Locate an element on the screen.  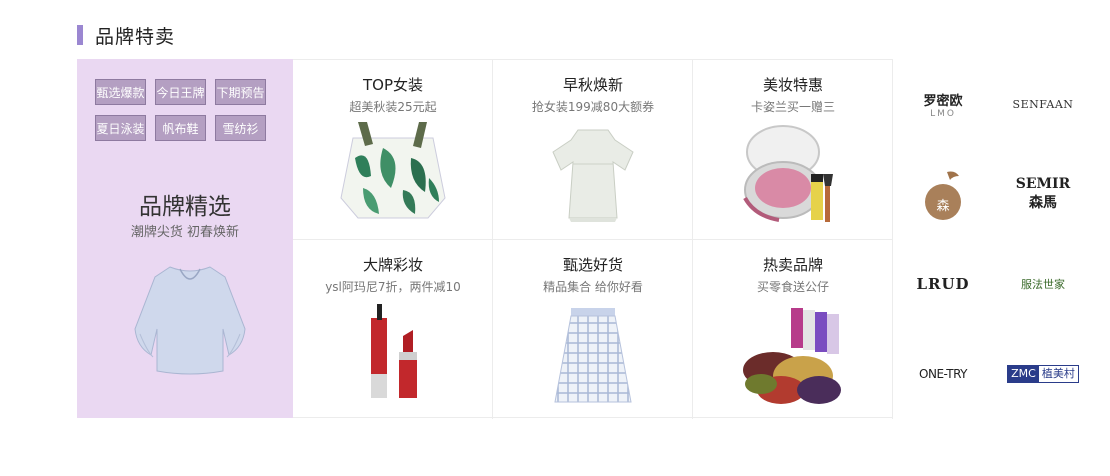
promo-title: 品牌精选 is located at coordinates (185, 207).